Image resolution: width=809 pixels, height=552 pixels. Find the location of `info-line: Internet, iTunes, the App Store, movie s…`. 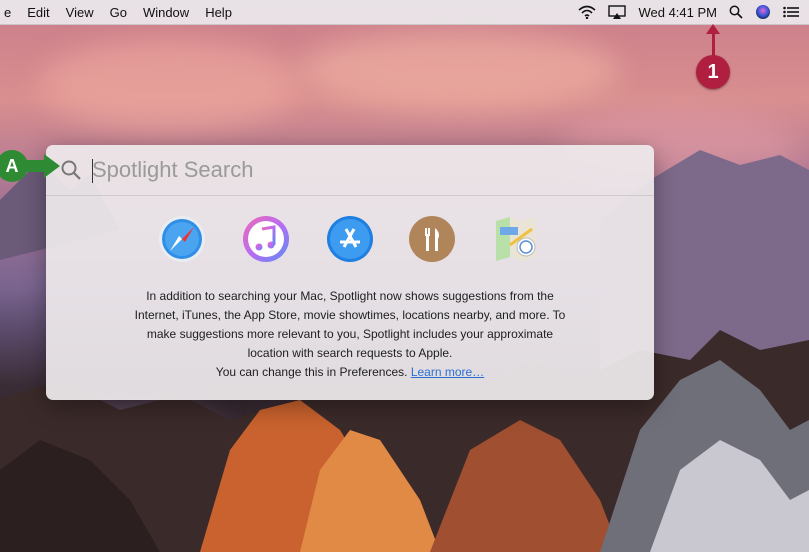

info-line: Internet, iTunes, the App Store, movie s… is located at coordinates (350, 315).